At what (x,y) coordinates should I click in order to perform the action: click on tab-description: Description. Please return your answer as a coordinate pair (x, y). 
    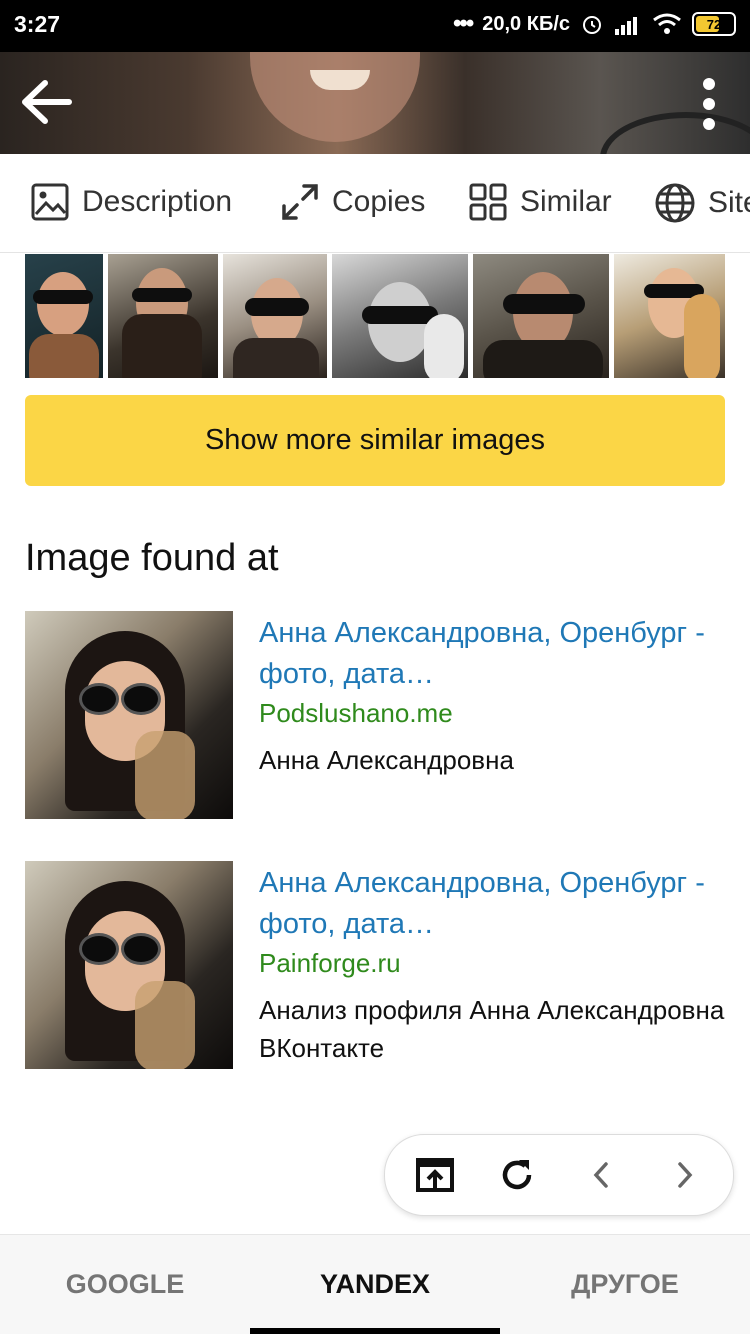
    Looking at the image, I should click on (131, 202).